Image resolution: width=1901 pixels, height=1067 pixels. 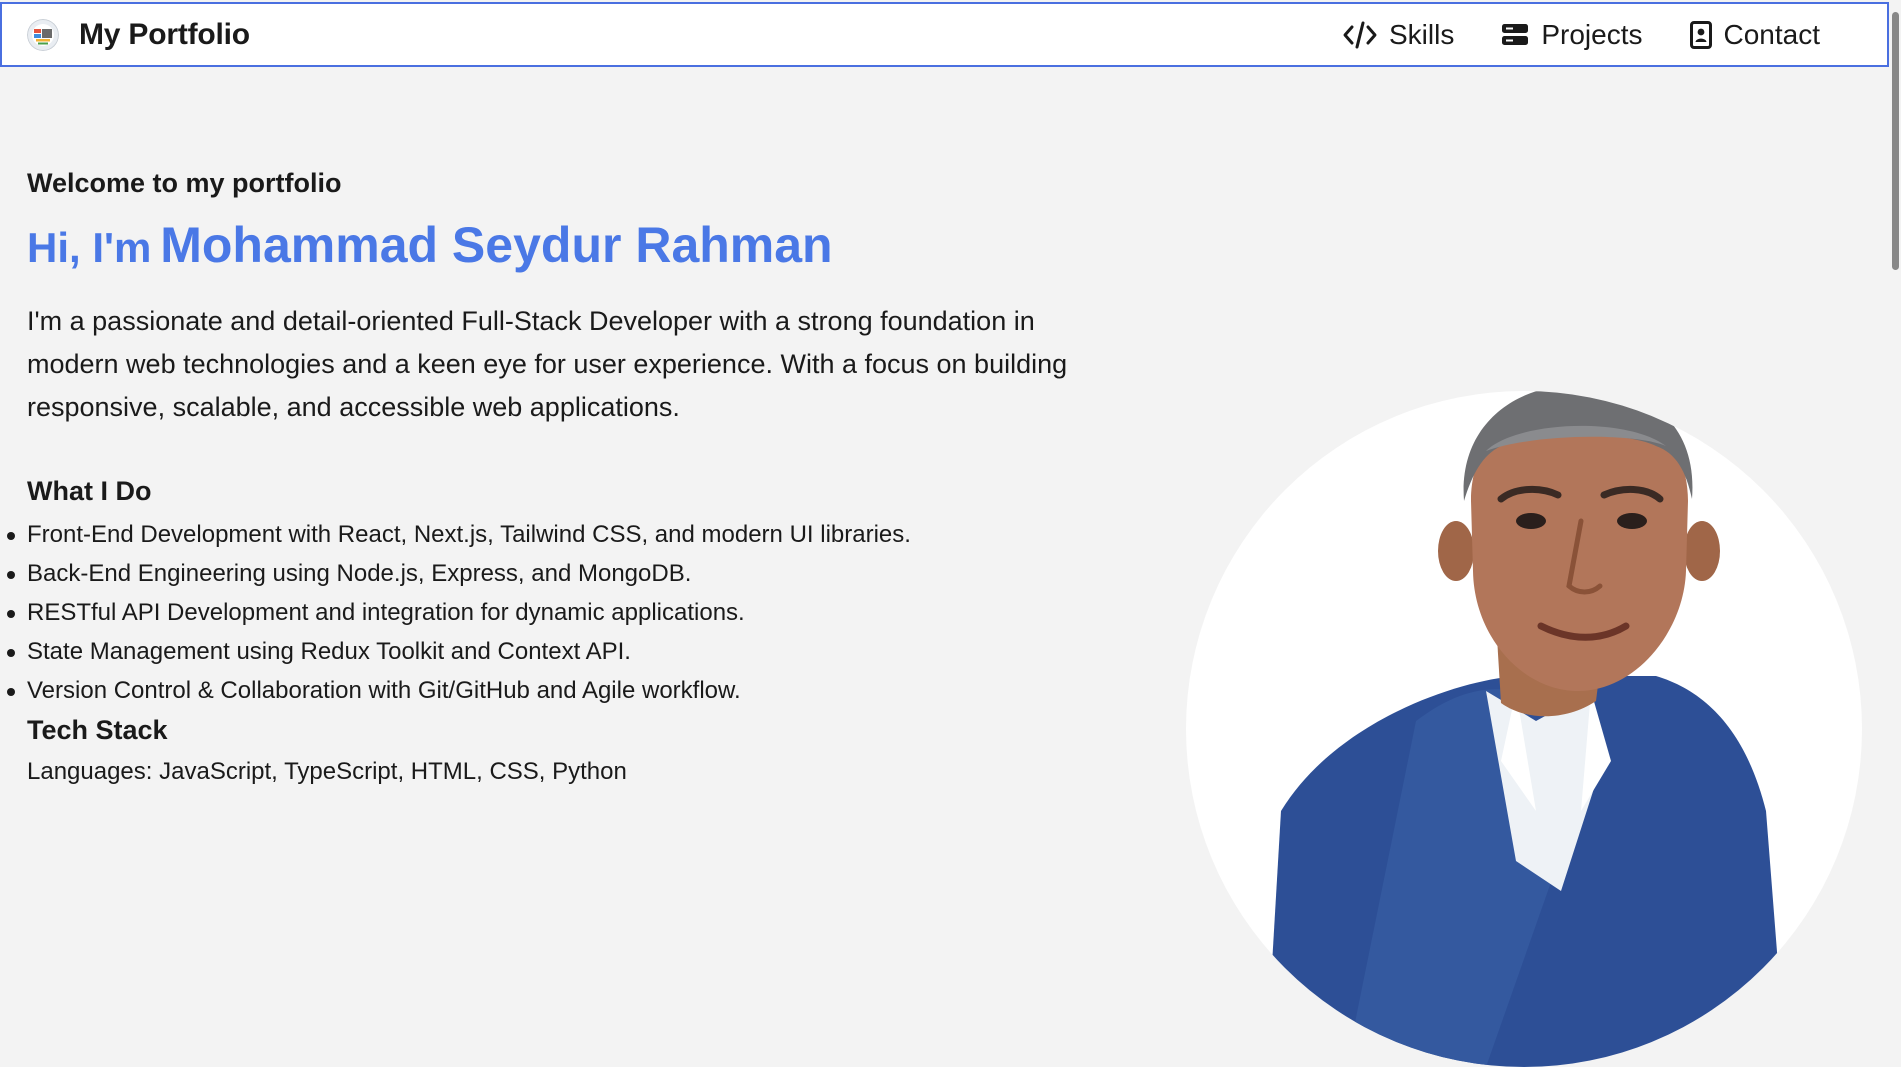 I want to click on nav-projects-link: Projects, so click(x=1571, y=34).